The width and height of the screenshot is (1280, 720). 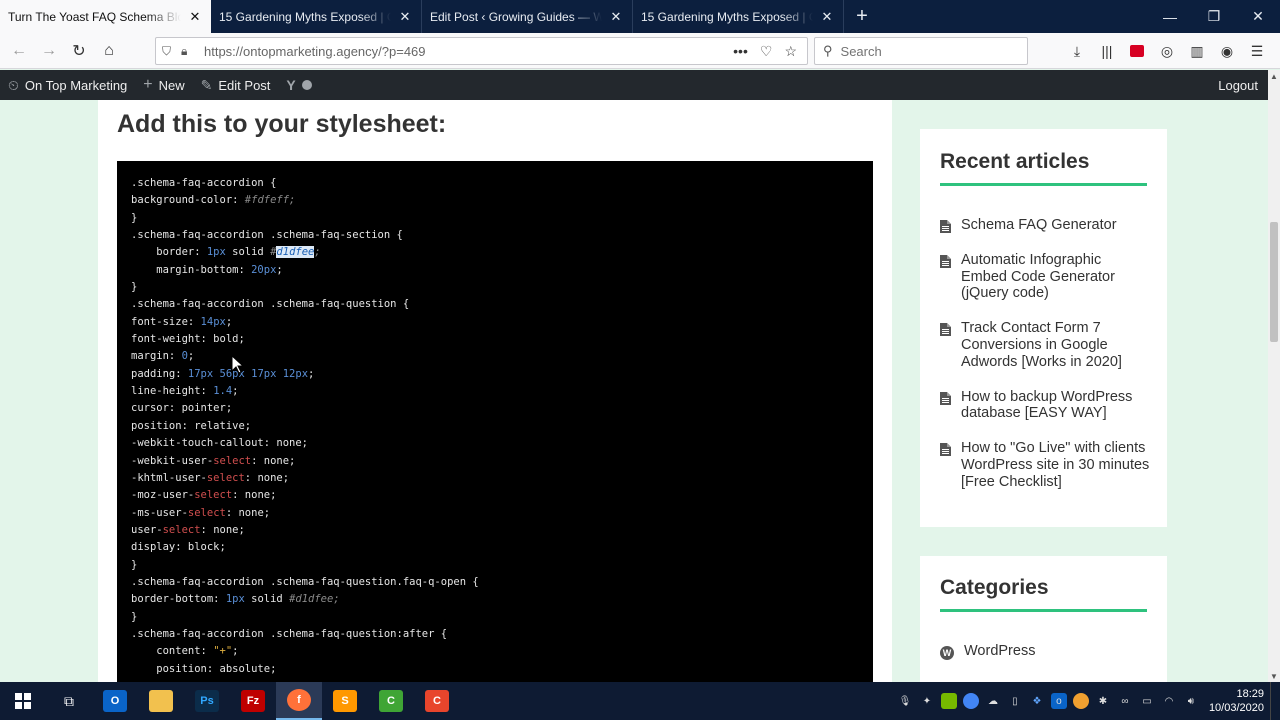 I want to click on network-icon: ▭, so click(x=1147, y=701).